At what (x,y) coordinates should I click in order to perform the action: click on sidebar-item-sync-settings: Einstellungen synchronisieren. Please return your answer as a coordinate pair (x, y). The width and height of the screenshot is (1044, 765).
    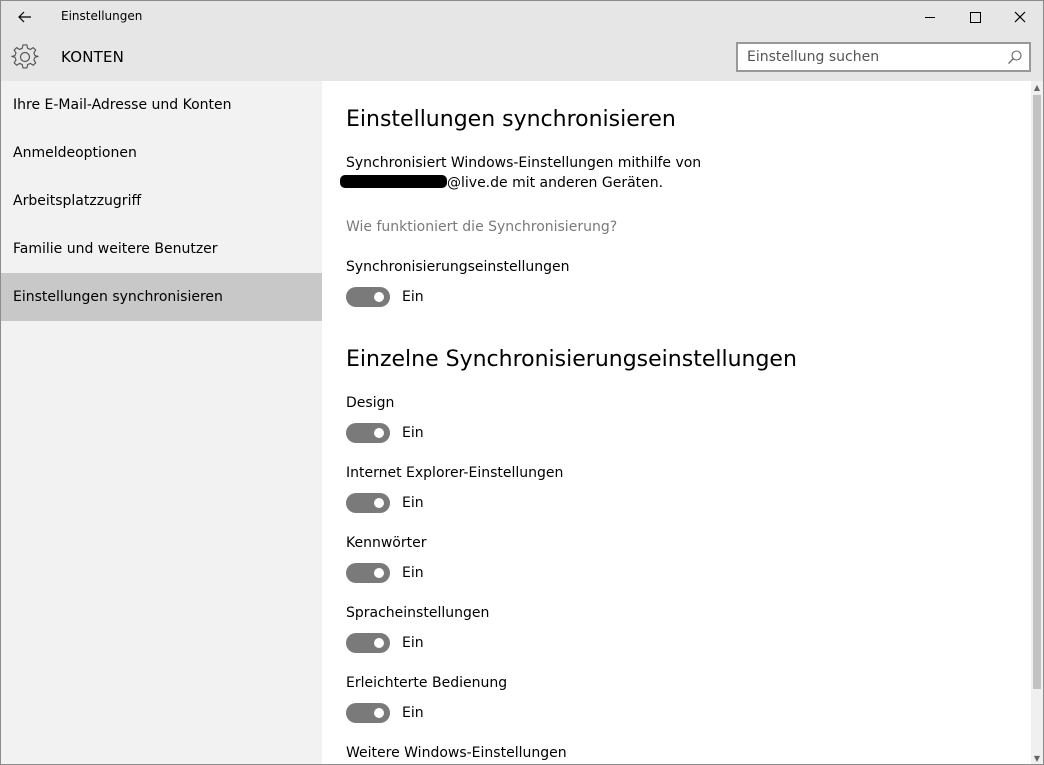
    Looking at the image, I should click on (161, 297).